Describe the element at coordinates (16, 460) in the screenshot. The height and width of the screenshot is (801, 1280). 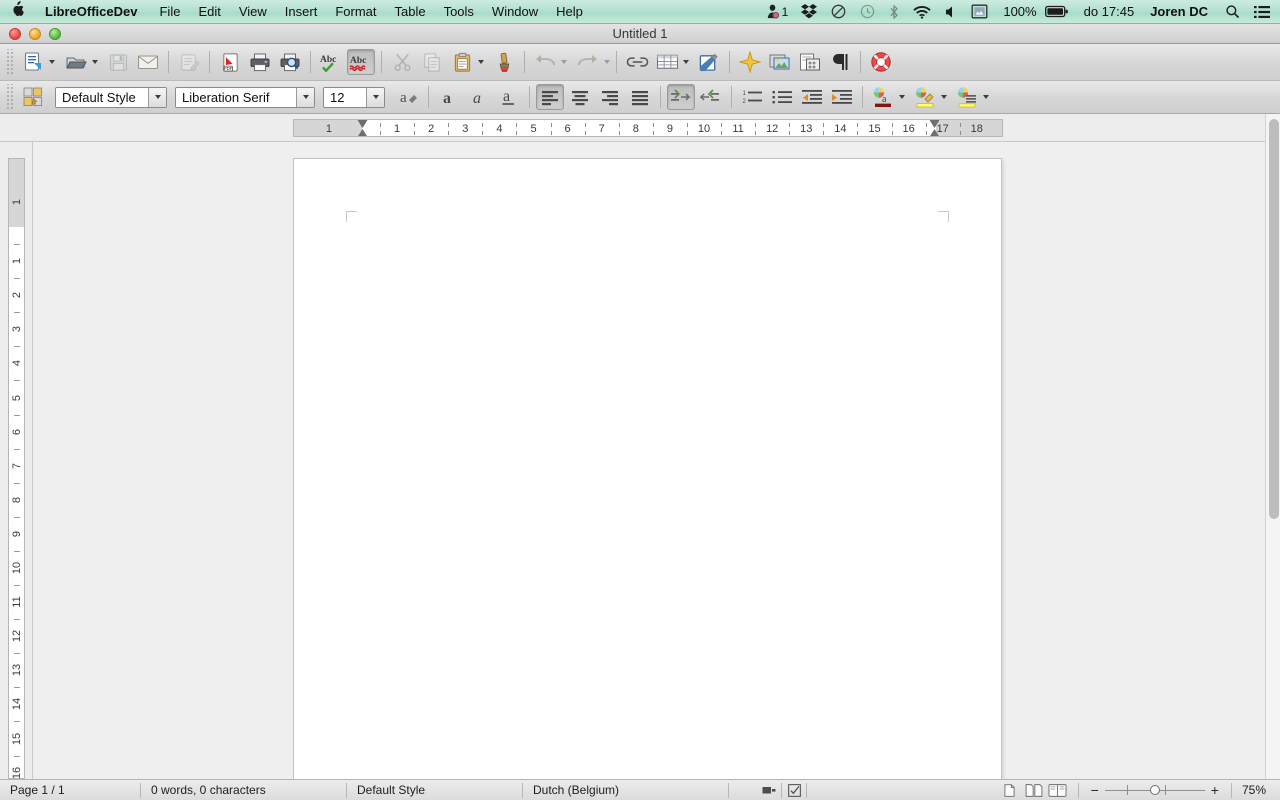
I see `vertical-ruler: 112345678910111213141516` at that location.